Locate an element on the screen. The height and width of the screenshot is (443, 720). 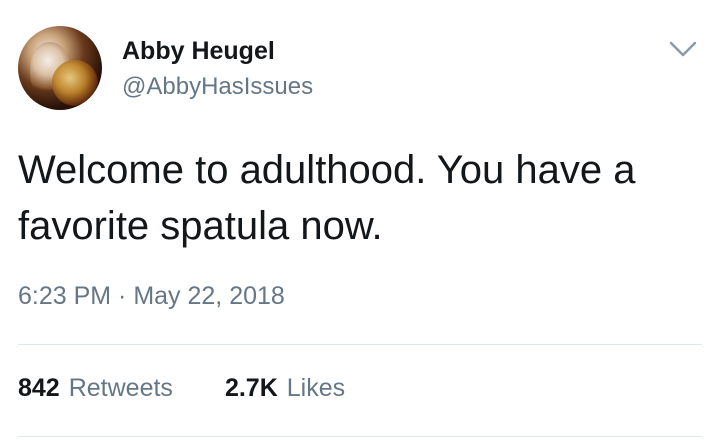
user-handle: @AbbyHasIssues is located at coordinates (217, 87).